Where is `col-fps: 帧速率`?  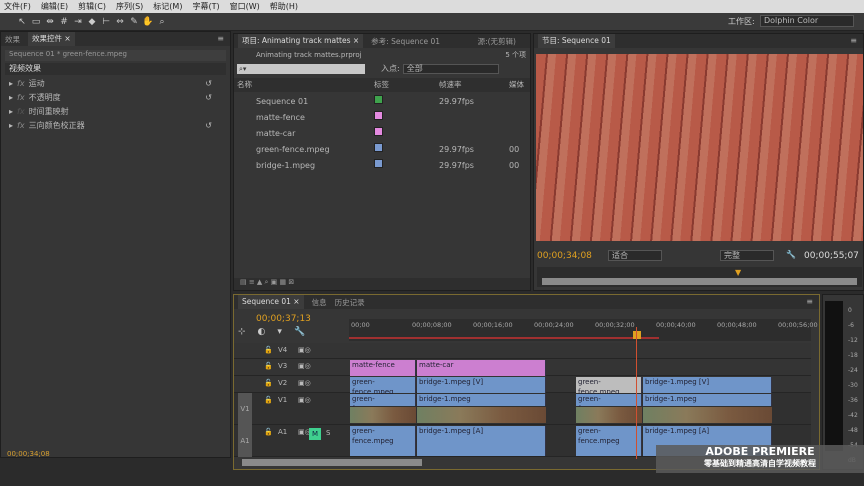 col-fps: 帧速率 is located at coordinates (474, 85).